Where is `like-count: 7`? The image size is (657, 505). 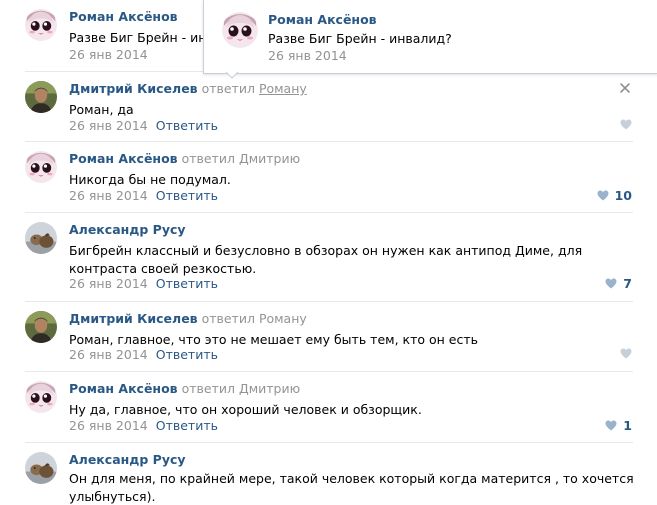
like-count: 7 is located at coordinates (627, 283).